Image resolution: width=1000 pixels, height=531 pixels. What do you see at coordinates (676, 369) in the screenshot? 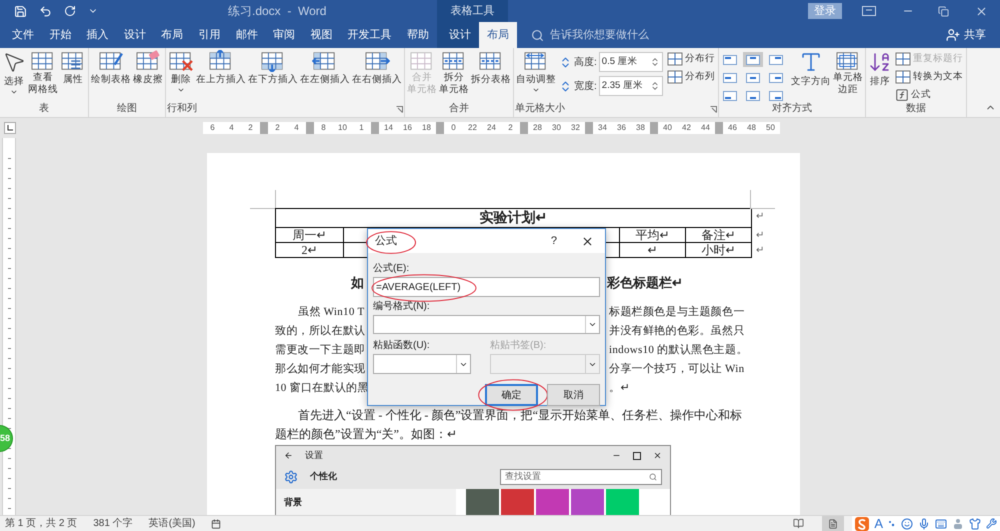
I see `paragraph-text: 分享一个技巧，可以让 Win` at bounding box center [676, 369].